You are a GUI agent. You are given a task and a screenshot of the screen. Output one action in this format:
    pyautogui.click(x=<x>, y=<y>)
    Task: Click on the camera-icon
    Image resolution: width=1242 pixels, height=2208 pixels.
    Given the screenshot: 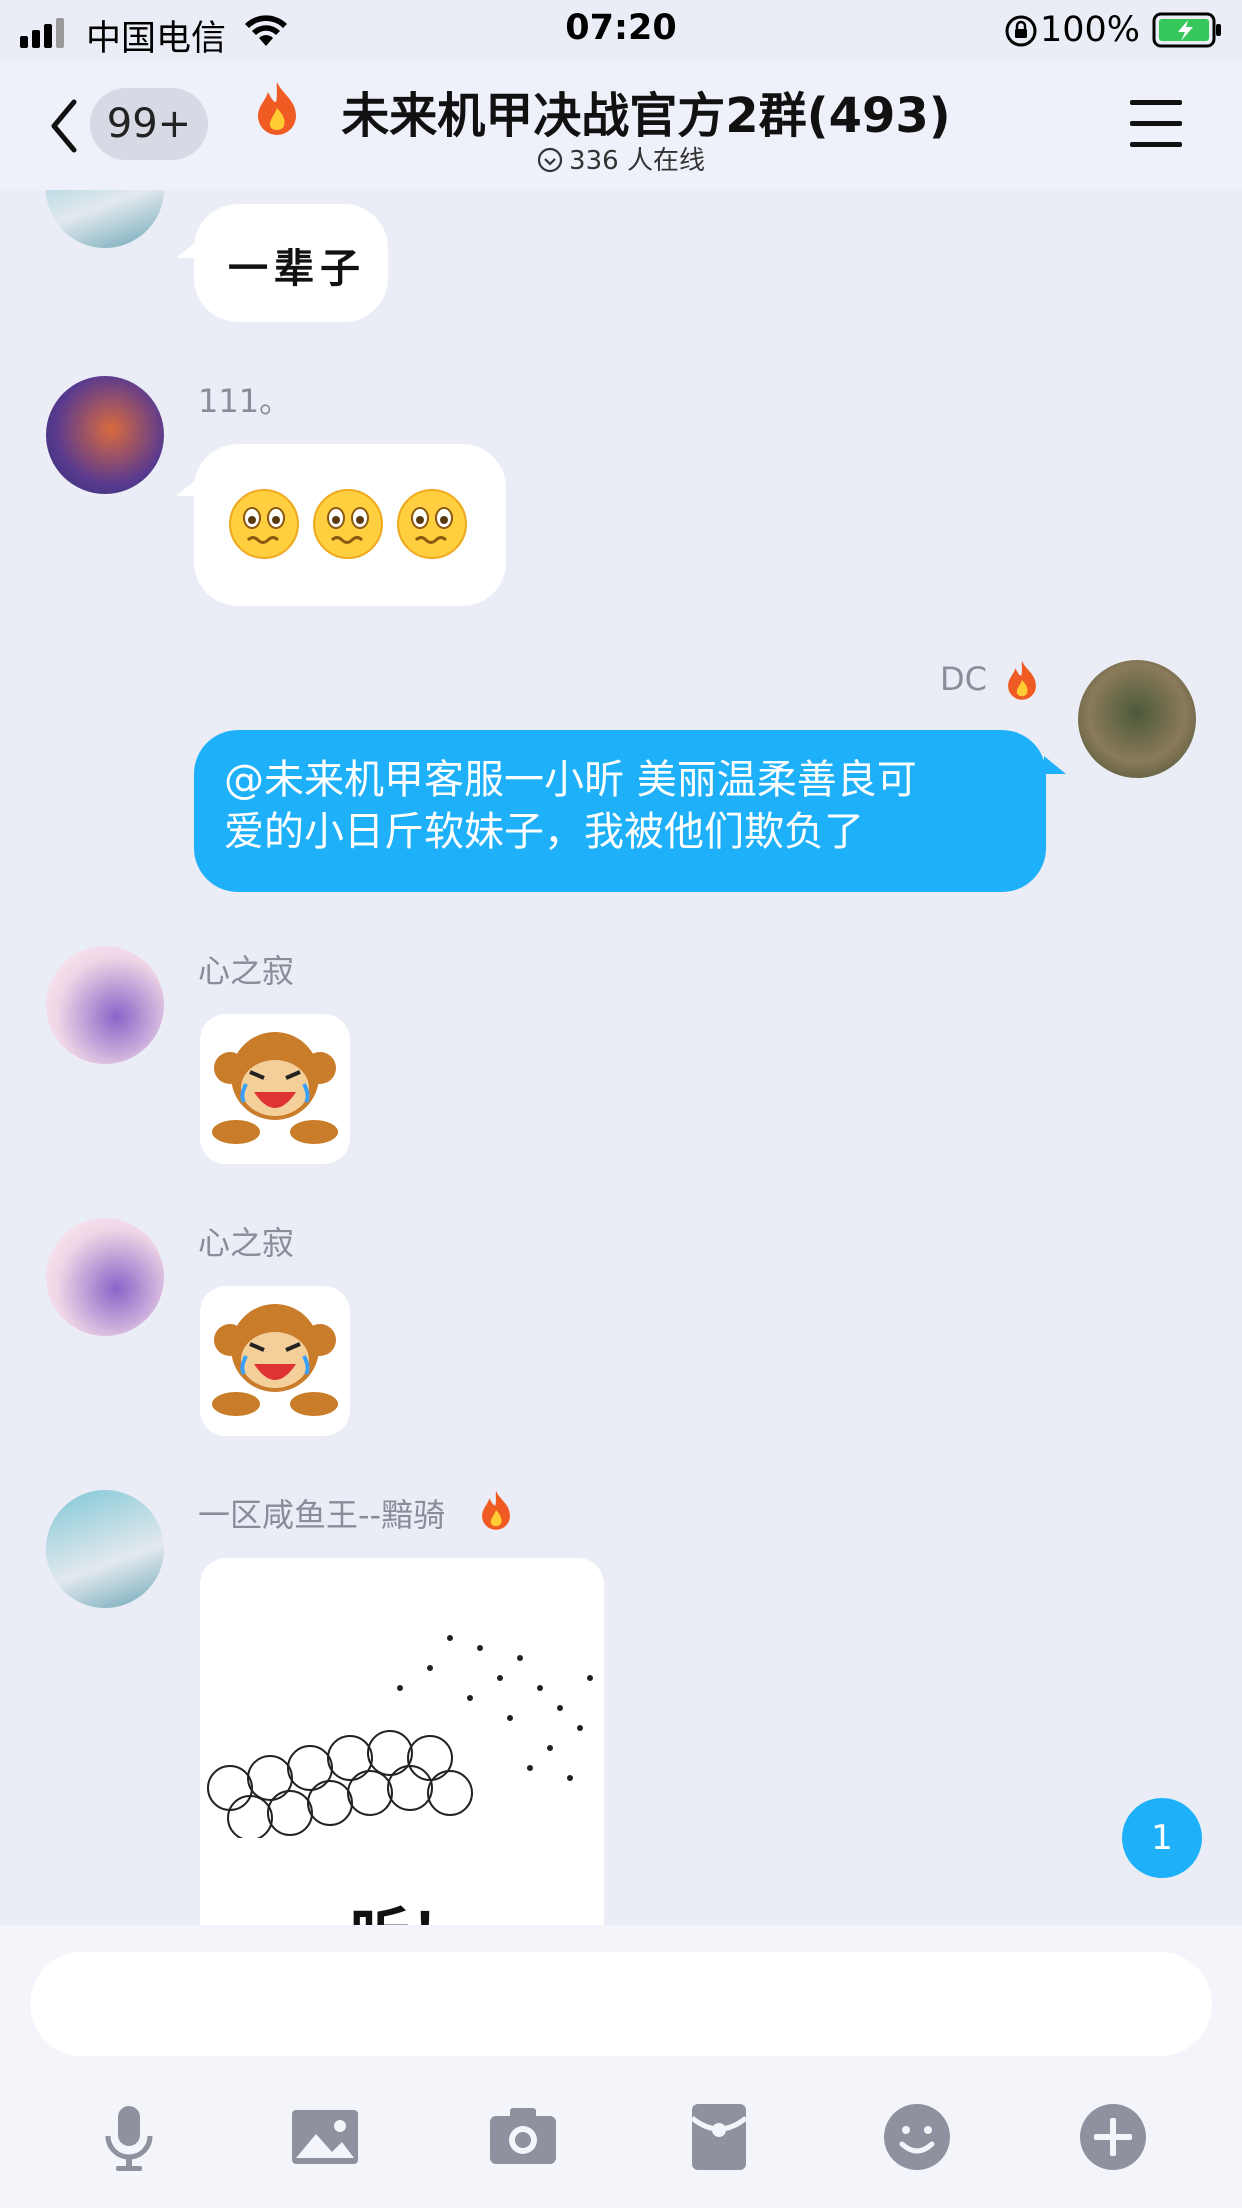 What is the action you would take?
    pyautogui.click(x=523, y=2137)
    